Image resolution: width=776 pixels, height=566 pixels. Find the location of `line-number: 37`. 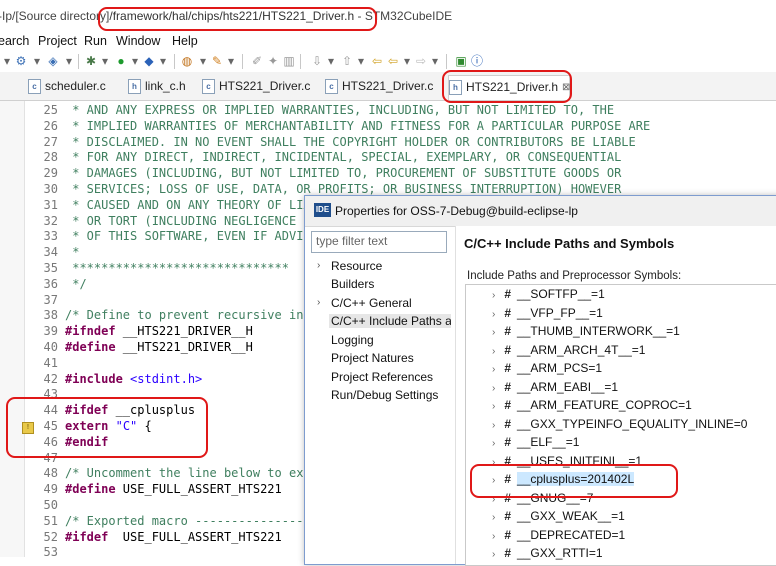

line-number: 37 is located at coordinates (50, 299).